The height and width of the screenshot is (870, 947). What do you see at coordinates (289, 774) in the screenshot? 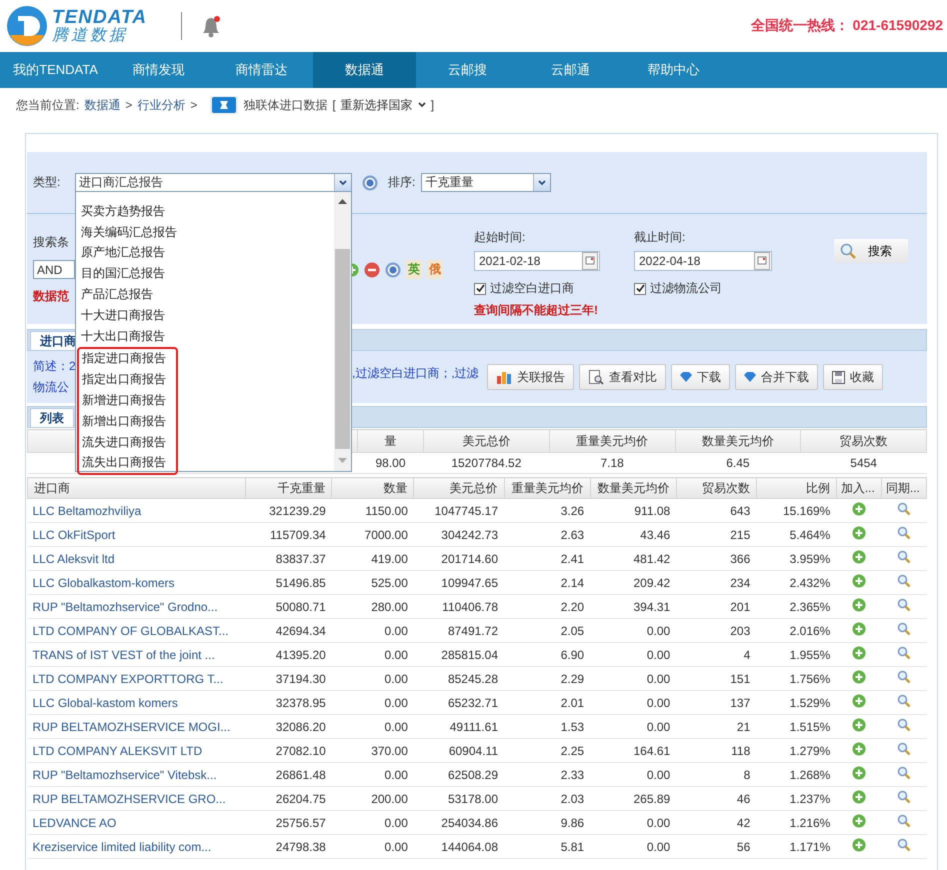
I see `table-cell: 26861.48` at bounding box center [289, 774].